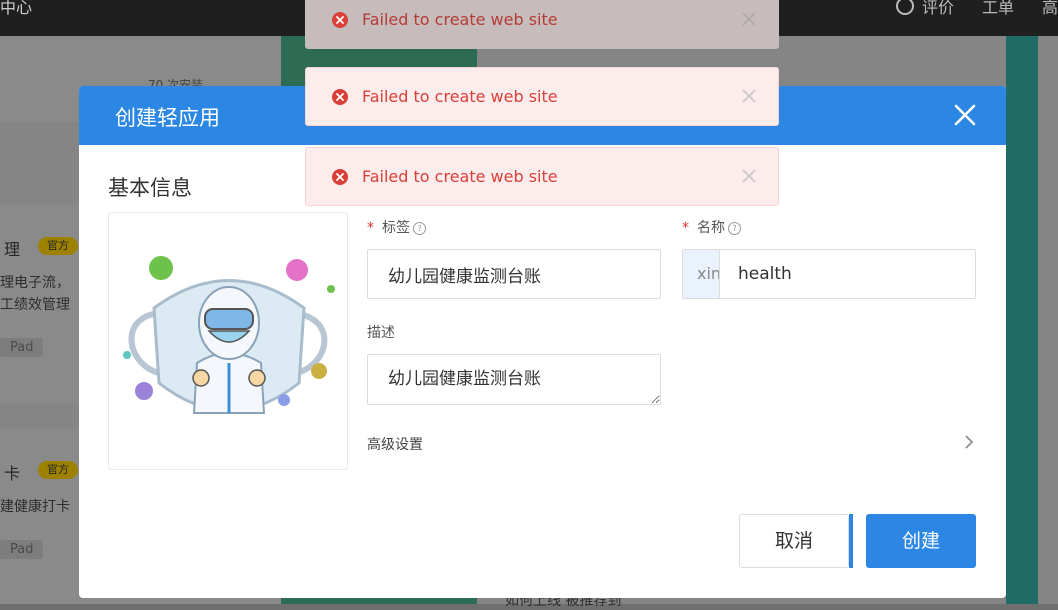  I want to click on create-button: 创建, so click(921, 541).